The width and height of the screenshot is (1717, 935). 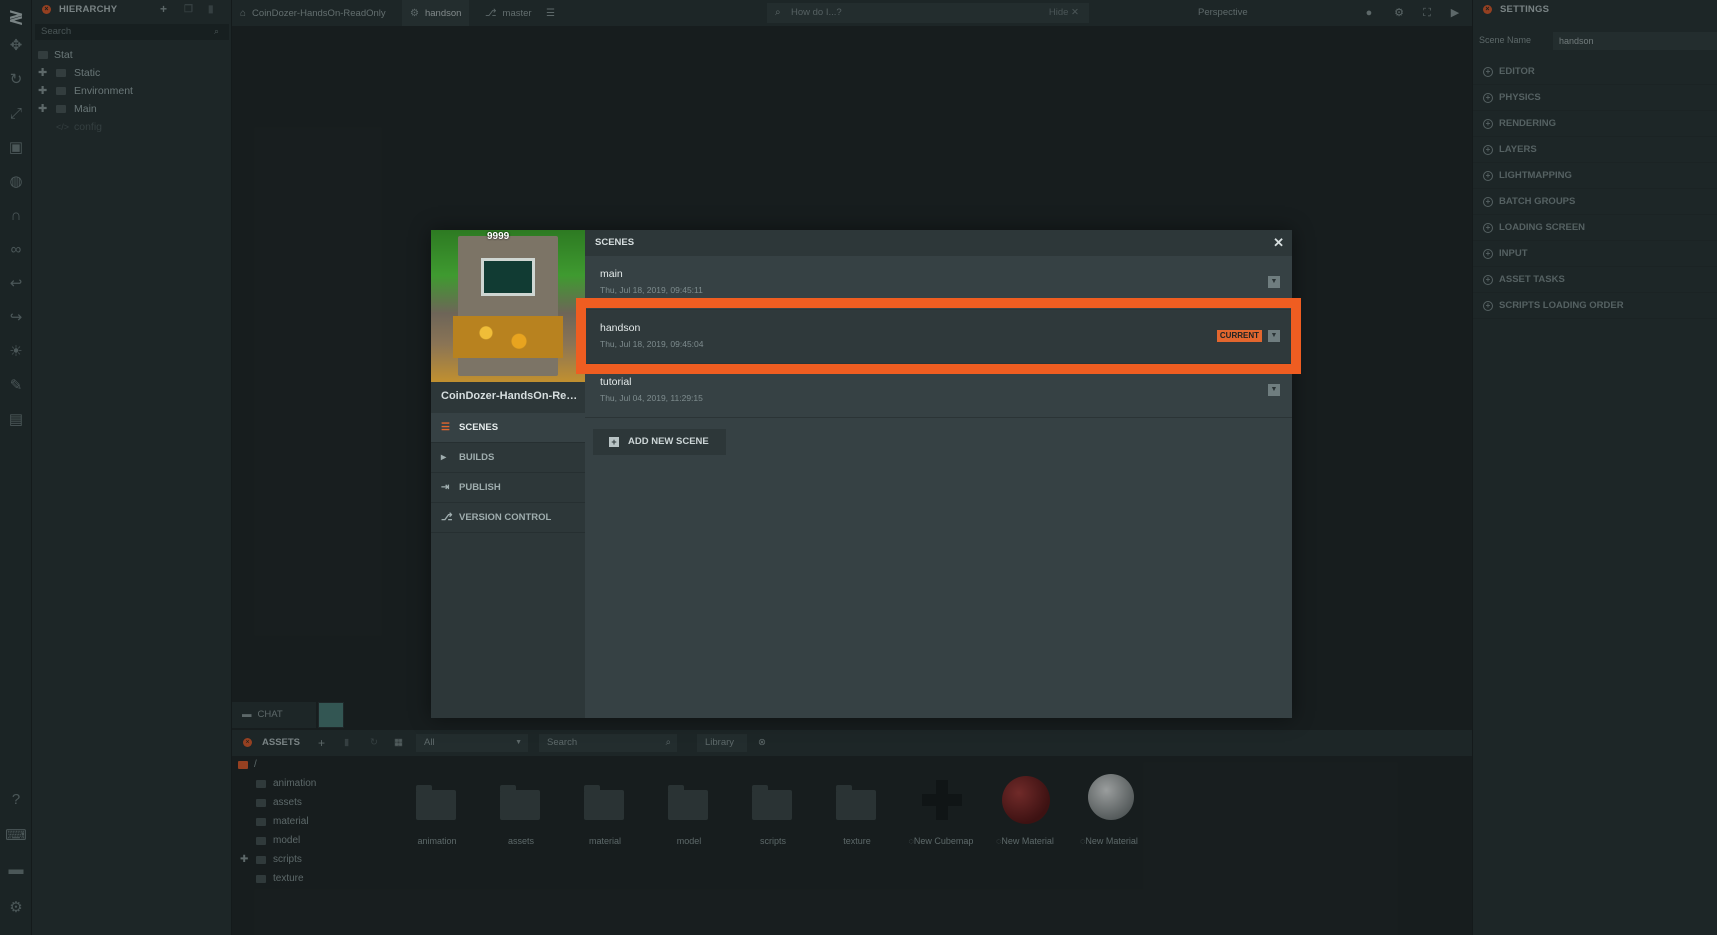 I want to click on play-icon: ▸, so click(x=444, y=457).